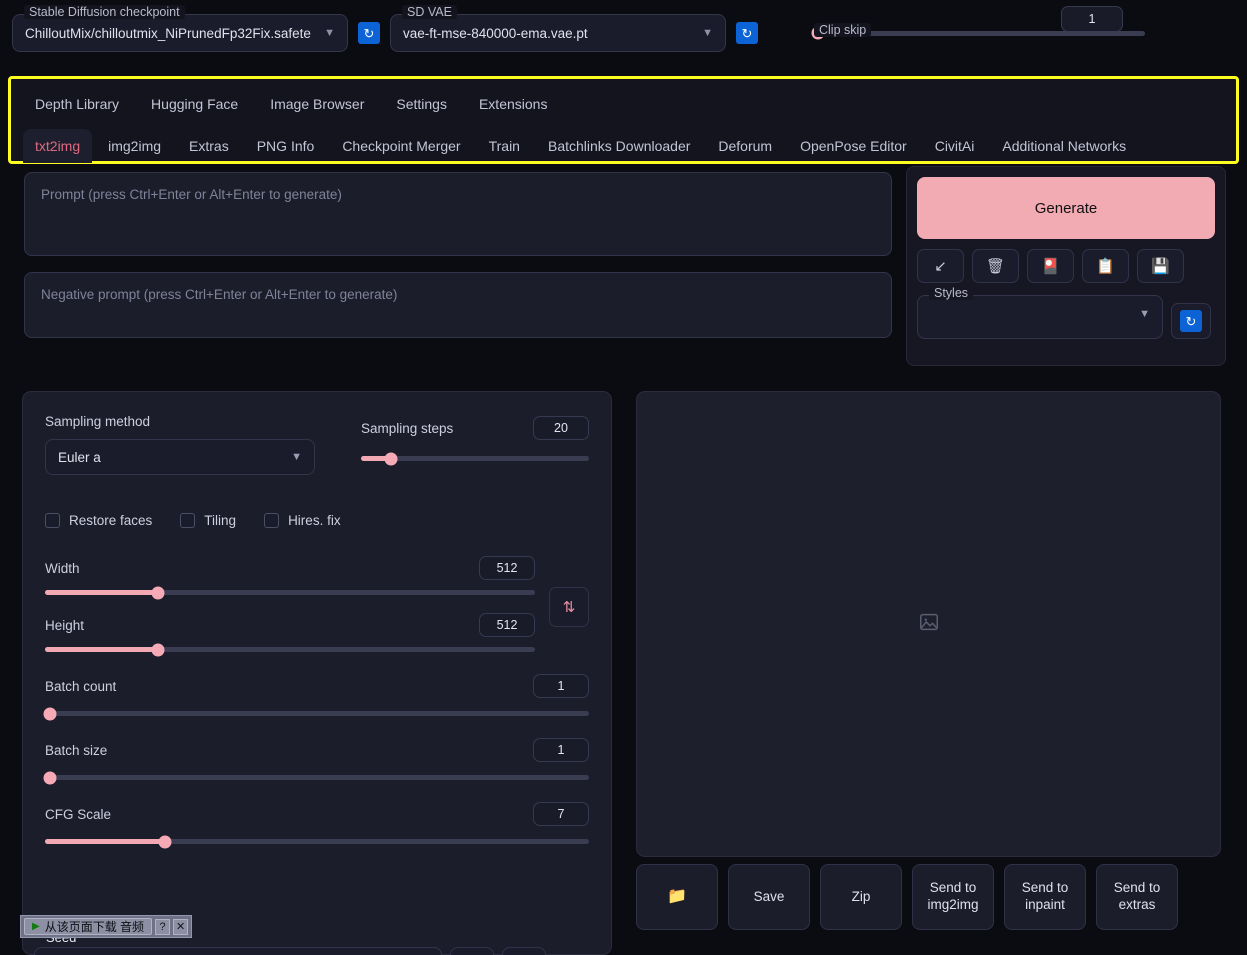 The height and width of the screenshot is (955, 1247). I want to click on height-slider, so click(290, 649).